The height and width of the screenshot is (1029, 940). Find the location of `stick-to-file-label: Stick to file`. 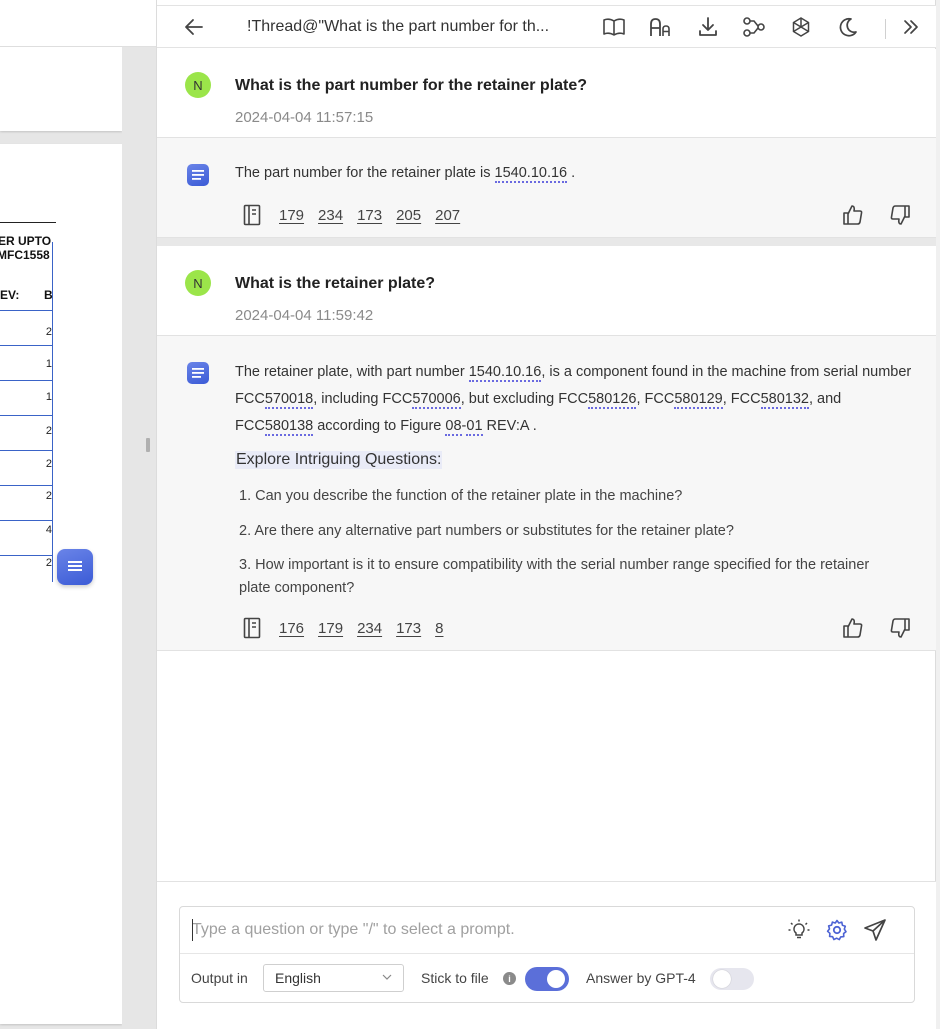

stick-to-file-label: Stick to file is located at coordinates (455, 978).